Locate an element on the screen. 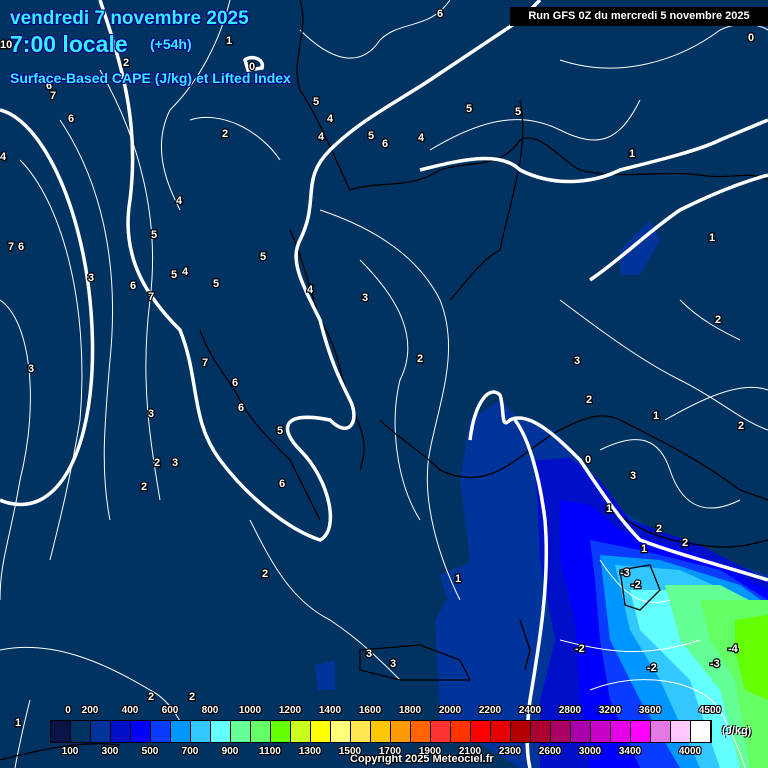 This screenshot has width=768, height=768. legend-top-label: 800 is located at coordinates (210, 710).